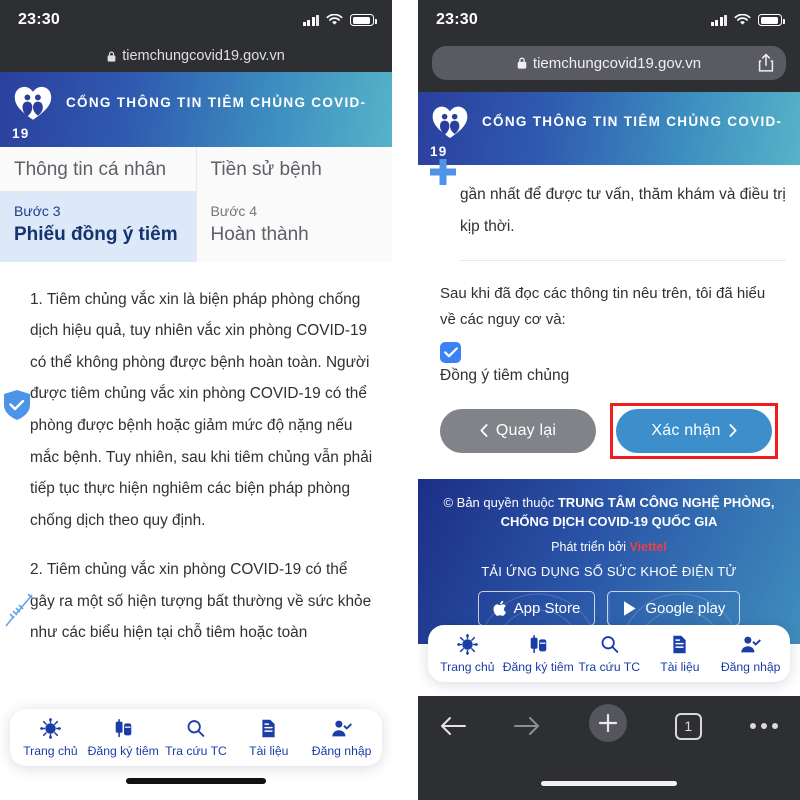  Describe the element at coordinates (234, 211) in the screenshot. I see `step-number-4: Bước 4` at that location.